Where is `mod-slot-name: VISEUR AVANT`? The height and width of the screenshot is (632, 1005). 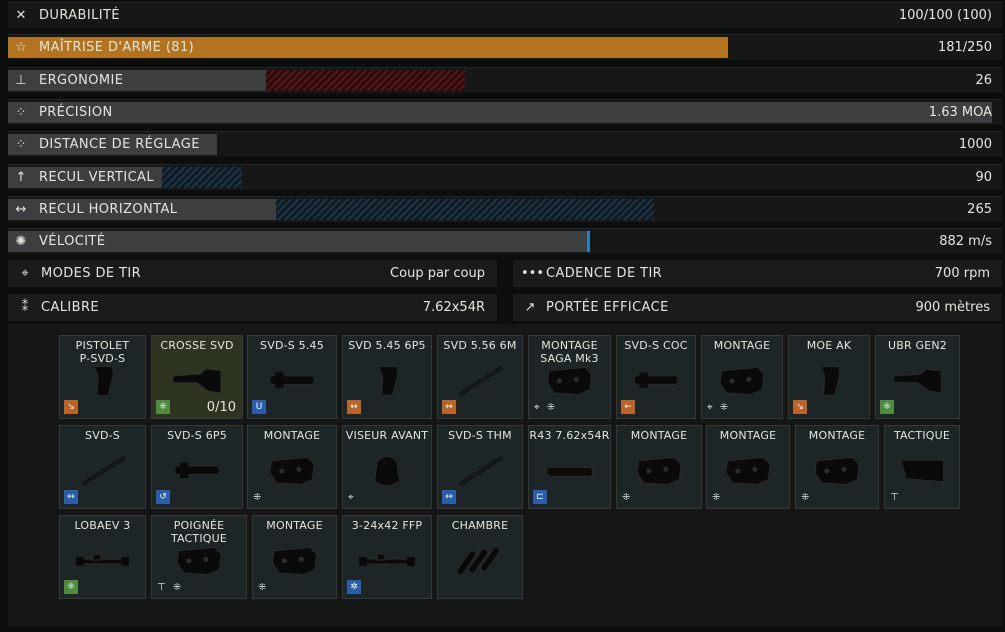 mod-slot-name: VISEUR AVANT is located at coordinates (387, 435).